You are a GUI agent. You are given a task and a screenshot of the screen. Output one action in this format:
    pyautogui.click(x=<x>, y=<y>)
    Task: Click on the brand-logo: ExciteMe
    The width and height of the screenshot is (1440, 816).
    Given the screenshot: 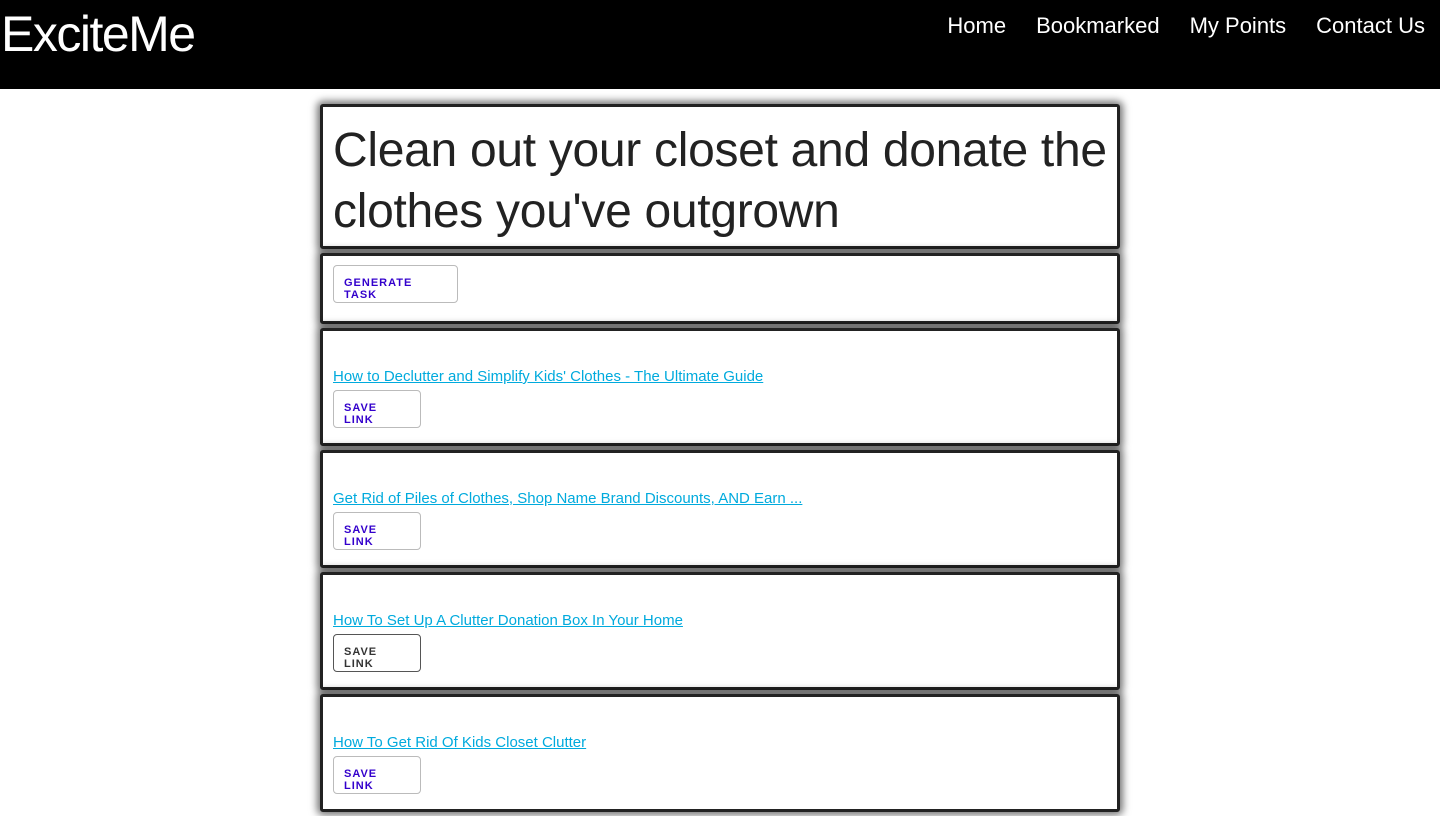 What is the action you would take?
    pyautogui.click(x=98, y=34)
    